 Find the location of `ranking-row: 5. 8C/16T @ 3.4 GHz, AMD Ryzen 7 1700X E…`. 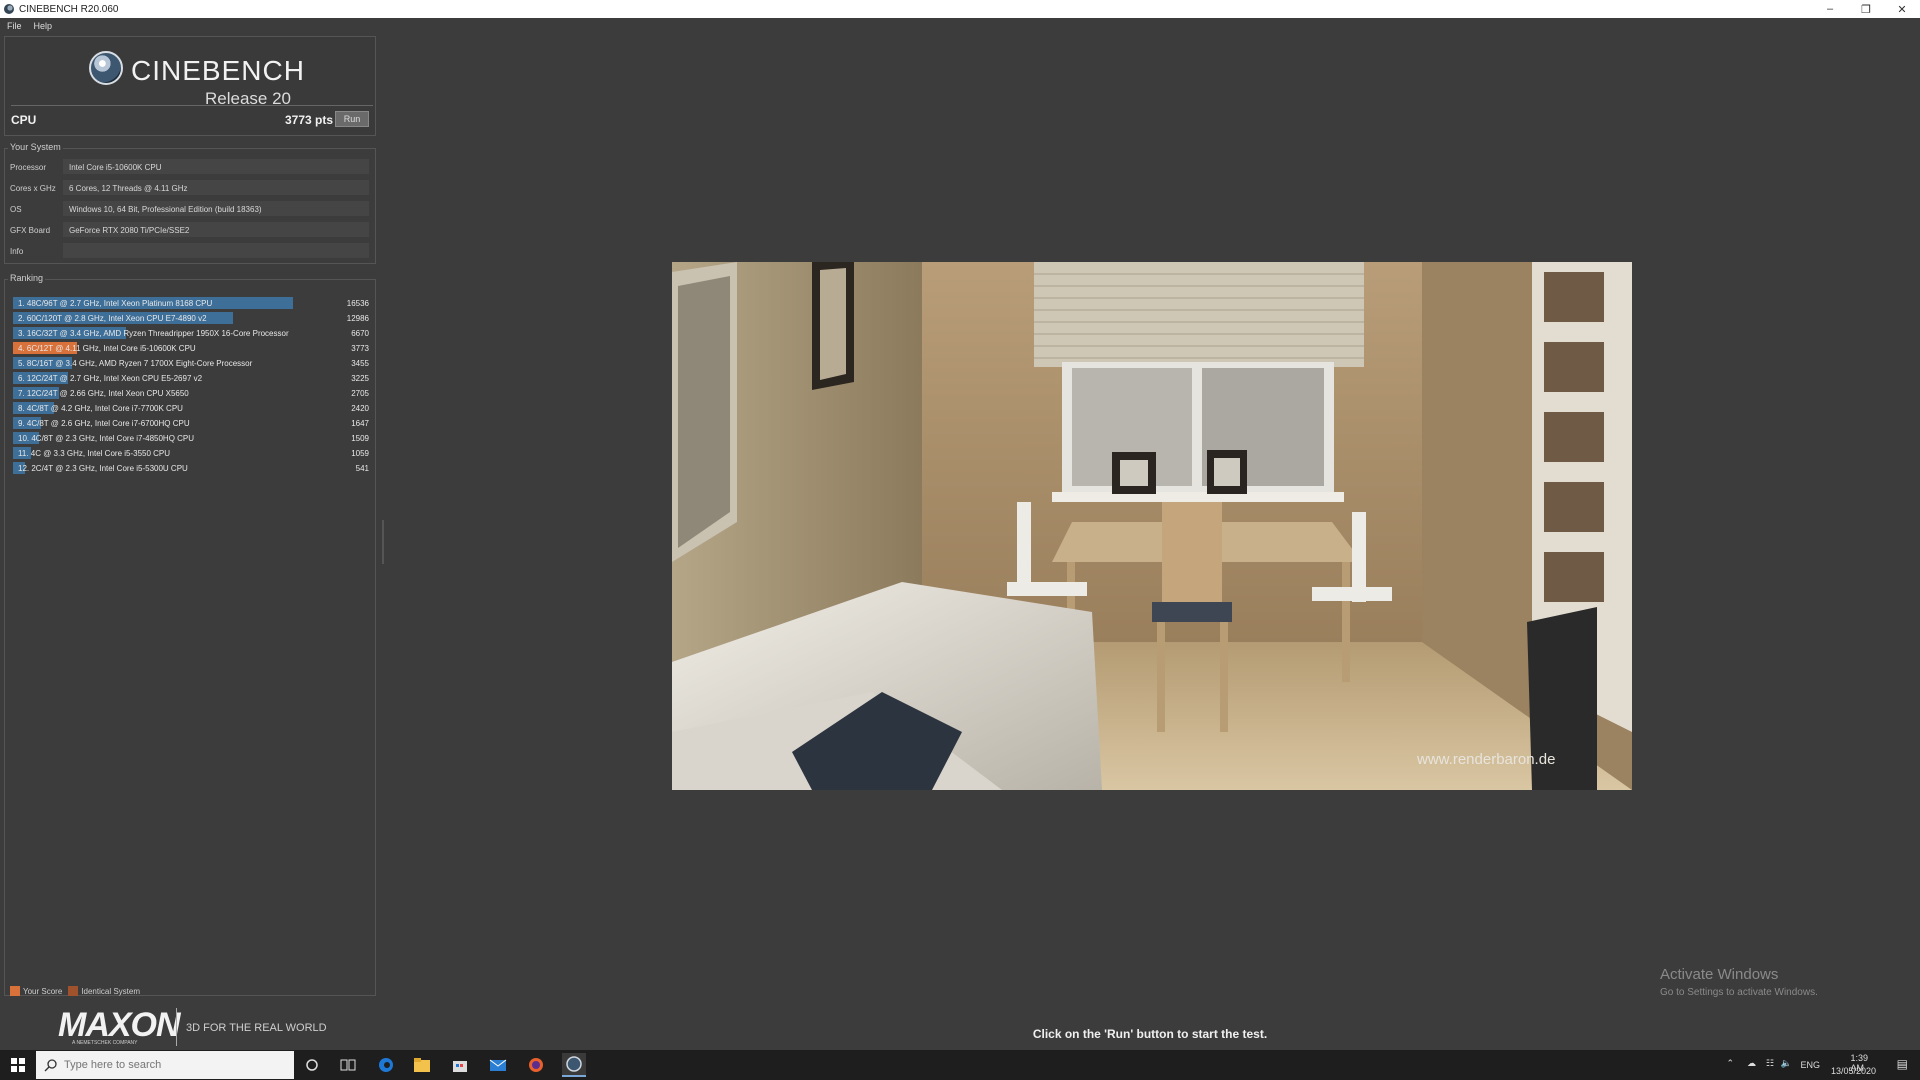

ranking-row: 5. 8C/16T @ 3.4 GHz, AMD Ryzen 7 1700X E… is located at coordinates (191, 363).